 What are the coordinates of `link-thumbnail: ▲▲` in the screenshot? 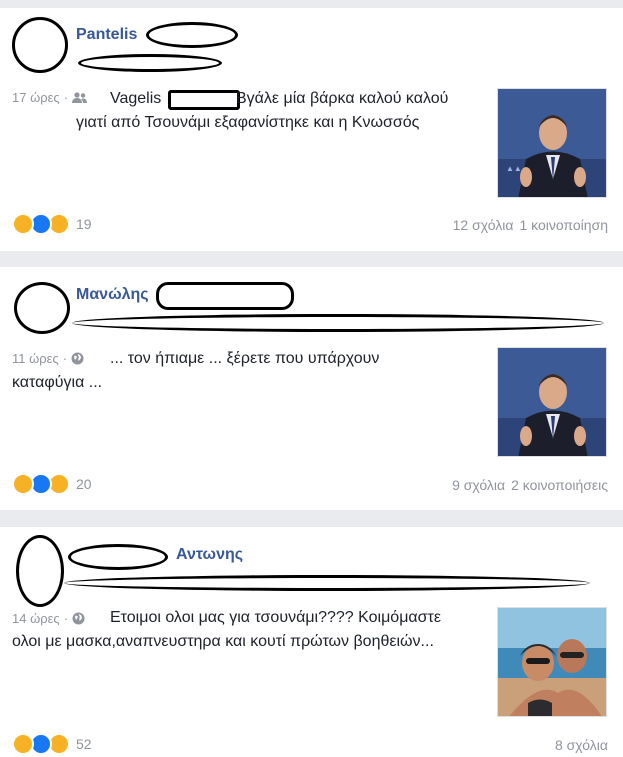 It's located at (552, 143).